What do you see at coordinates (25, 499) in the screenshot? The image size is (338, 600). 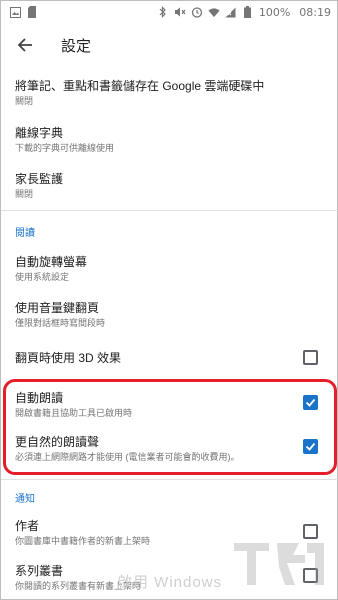 I see `section-header-notifications: 通知` at bounding box center [25, 499].